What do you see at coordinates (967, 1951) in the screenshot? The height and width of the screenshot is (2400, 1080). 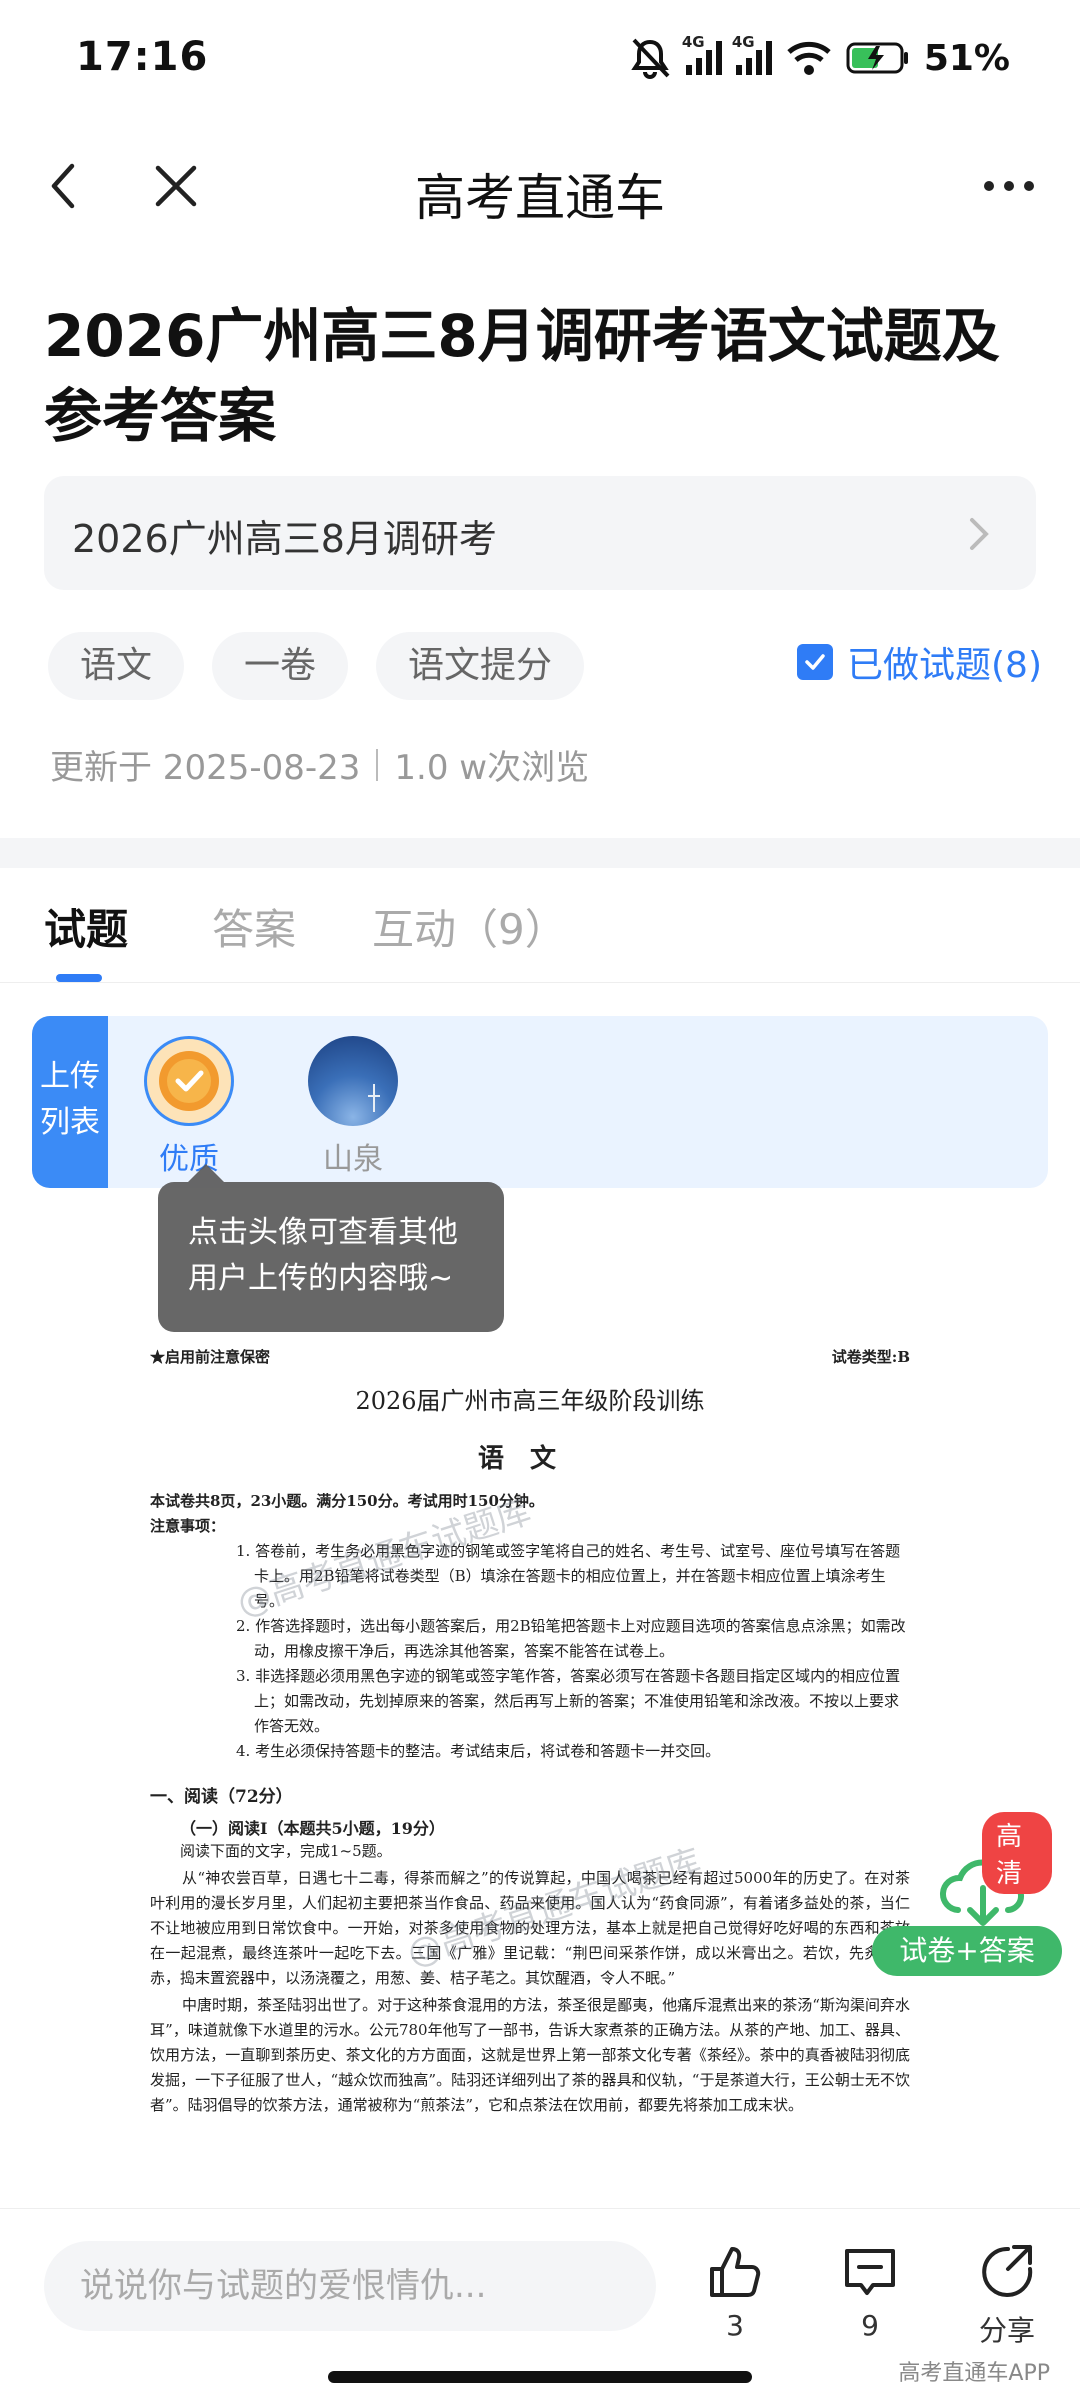 I see `download-label: 试卷+答案` at bounding box center [967, 1951].